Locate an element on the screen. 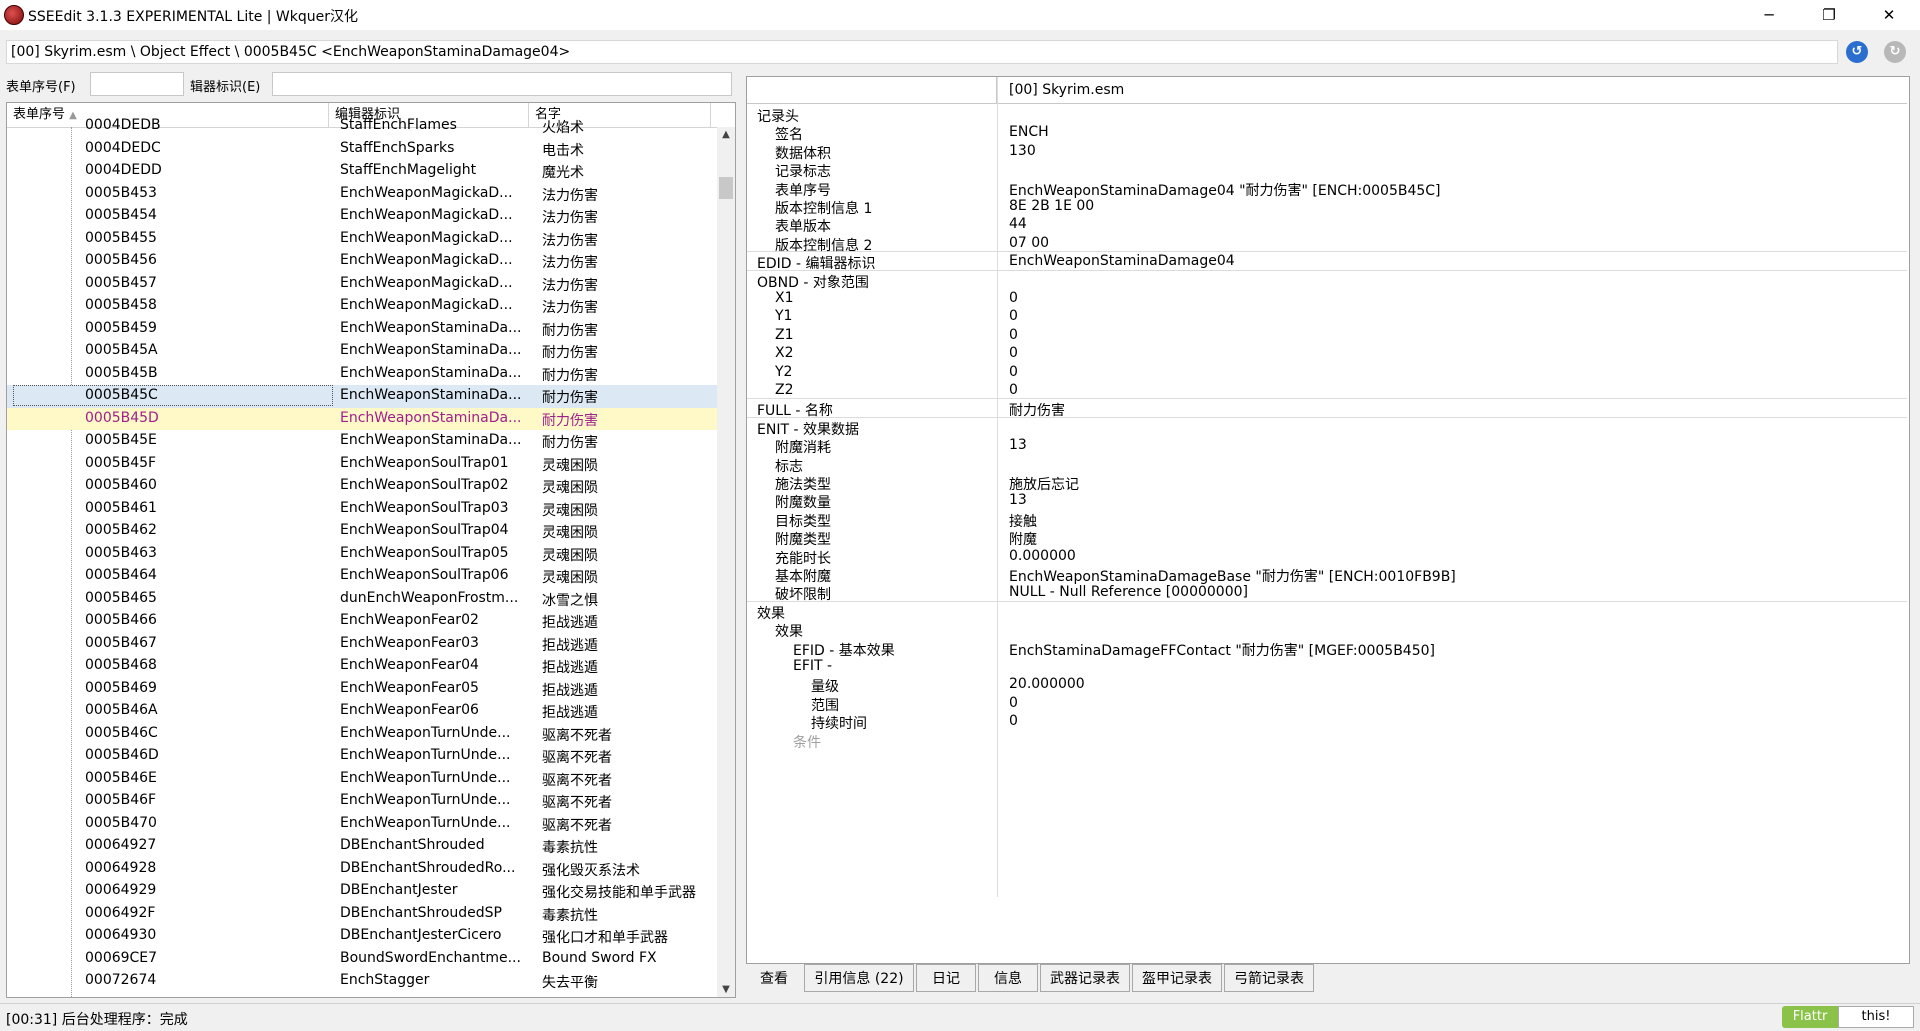  detail-row: 附魔数量 13 is located at coordinates (1327, 500).